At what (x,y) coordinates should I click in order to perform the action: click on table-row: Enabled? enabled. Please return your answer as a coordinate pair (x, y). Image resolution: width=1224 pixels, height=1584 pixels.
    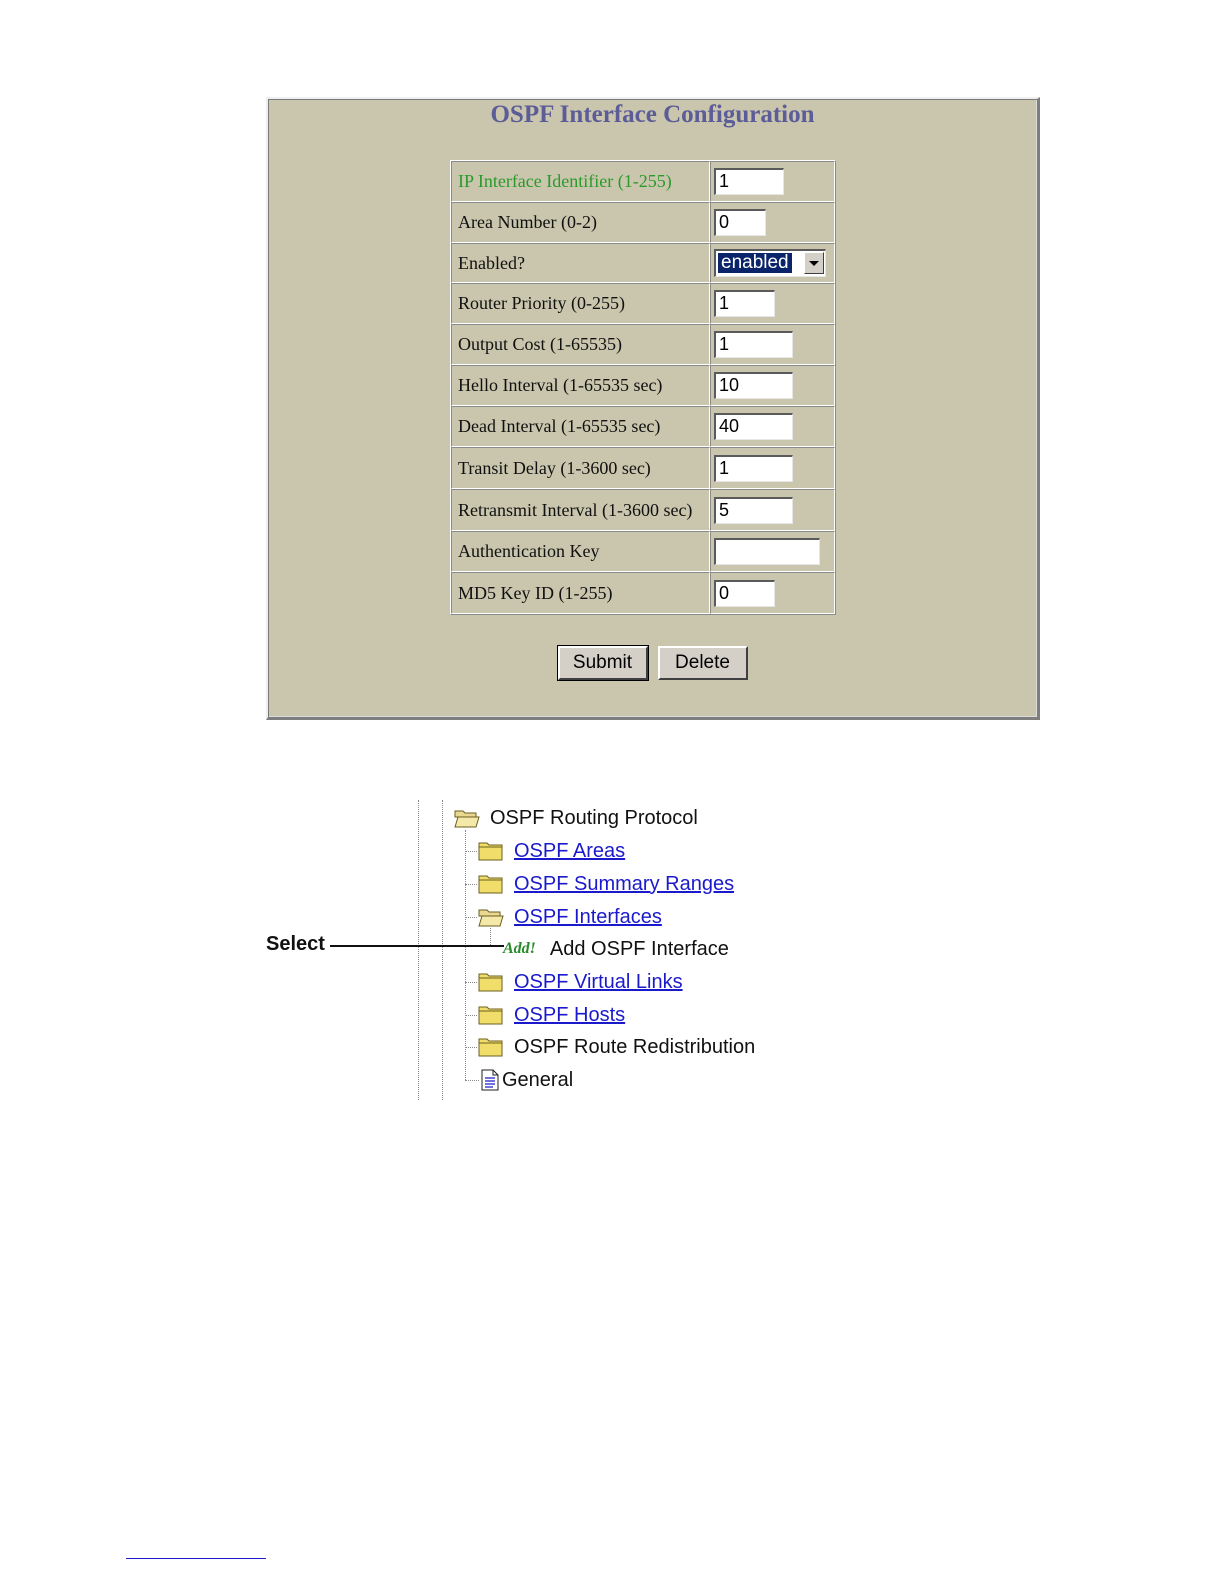
    Looking at the image, I should click on (643, 263).